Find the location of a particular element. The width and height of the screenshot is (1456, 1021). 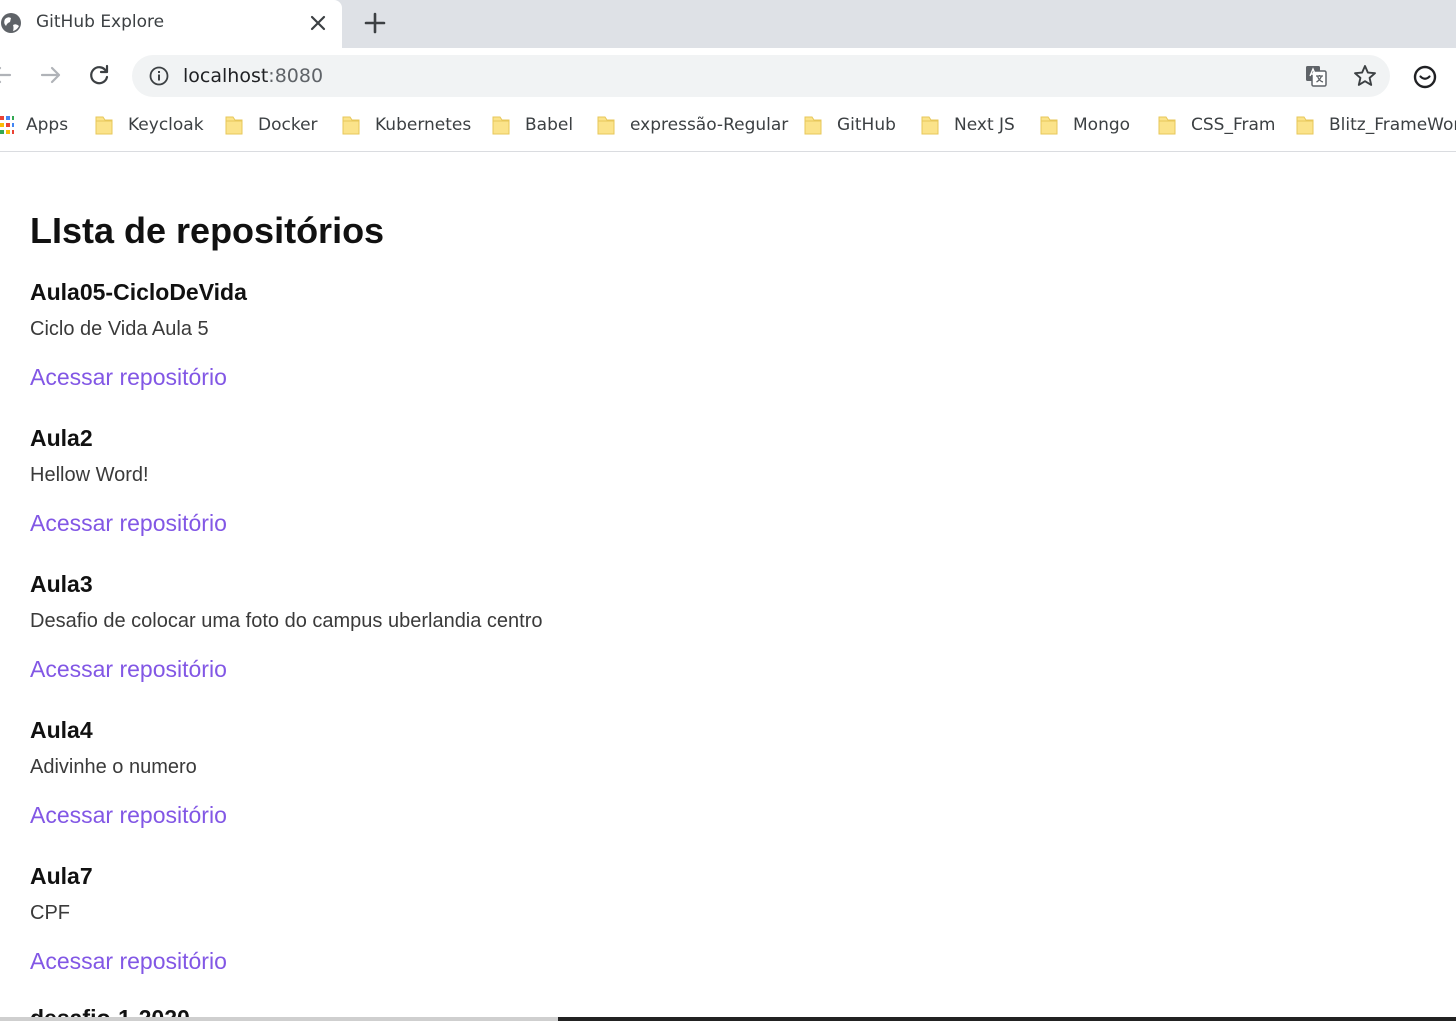

tab-strip: GitHub Explore is located at coordinates (728, 24).